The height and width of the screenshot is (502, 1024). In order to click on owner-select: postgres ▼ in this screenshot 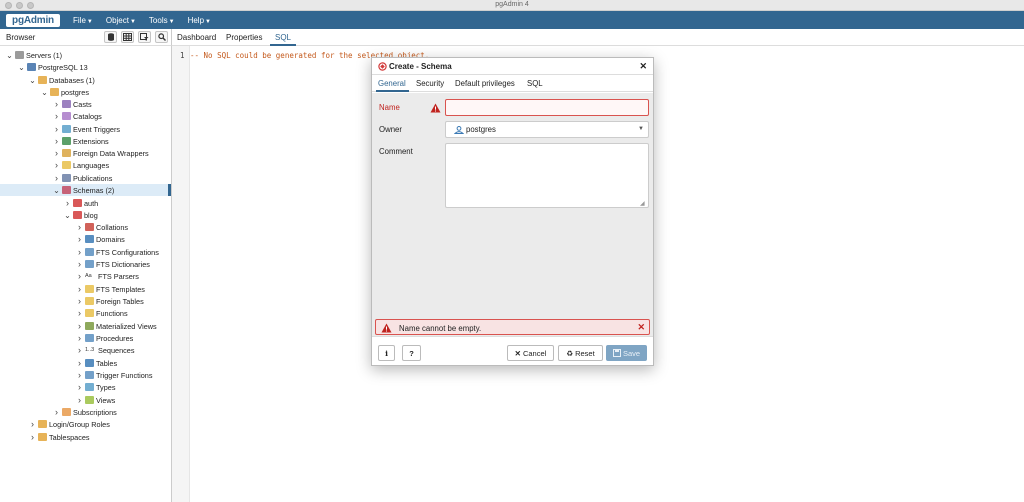, I will do `click(547, 129)`.